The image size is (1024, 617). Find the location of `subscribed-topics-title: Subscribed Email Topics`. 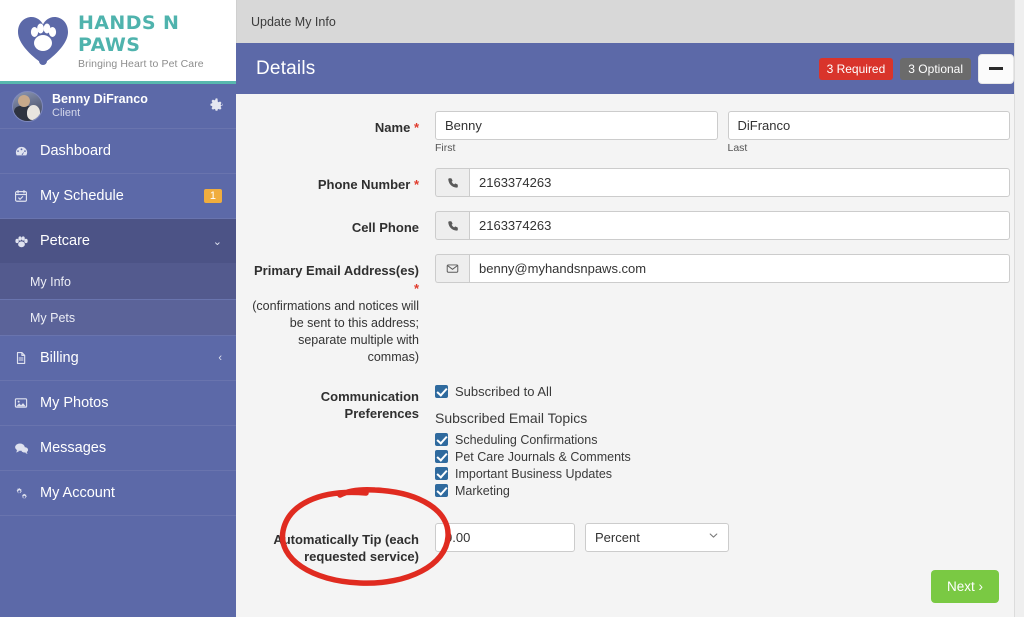

subscribed-topics-title: Subscribed Email Topics is located at coordinates (511, 417).